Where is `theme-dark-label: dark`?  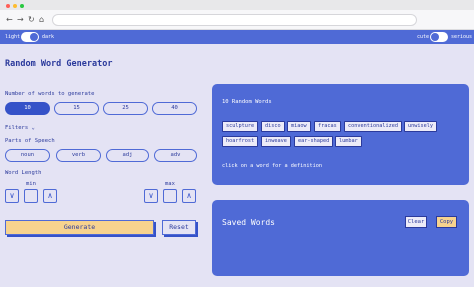
theme-dark-label: dark is located at coordinates (48, 37).